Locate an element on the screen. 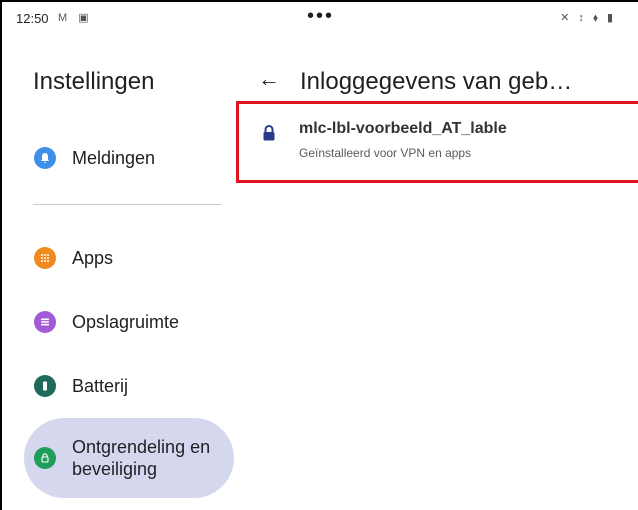 The width and height of the screenshot is (638, 510). nav-item-meldingen: Meldingen is located at coordinates (129, 158).